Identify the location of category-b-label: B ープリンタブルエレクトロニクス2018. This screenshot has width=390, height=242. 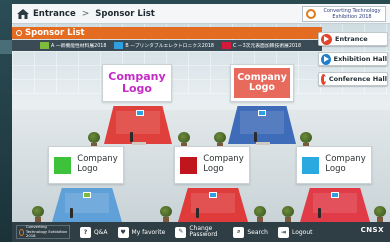
(169, 46).